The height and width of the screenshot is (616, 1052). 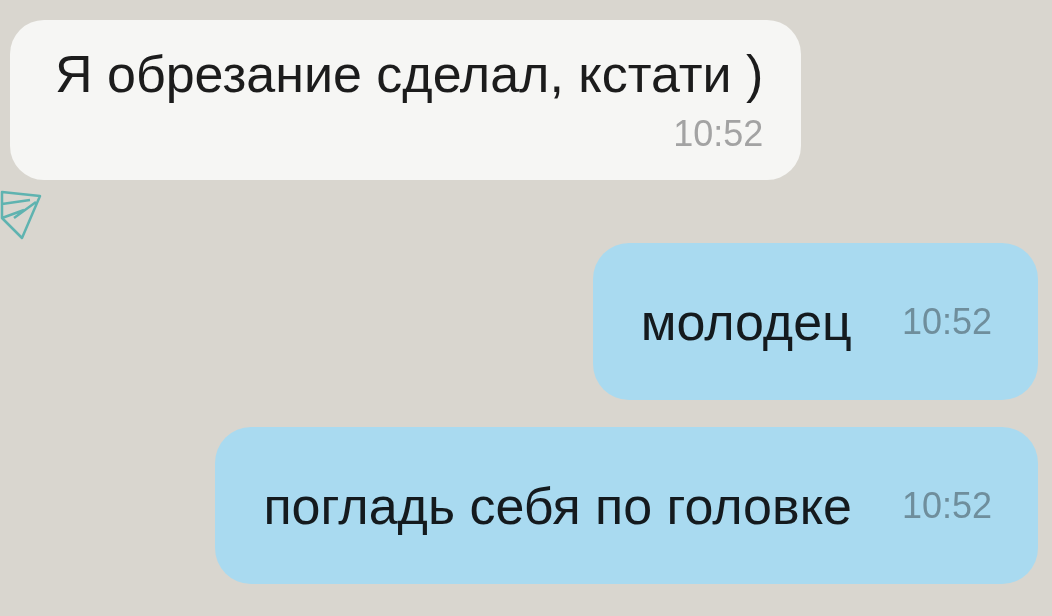 I want to click on message-text: молодец, so click(x=746, y=321).